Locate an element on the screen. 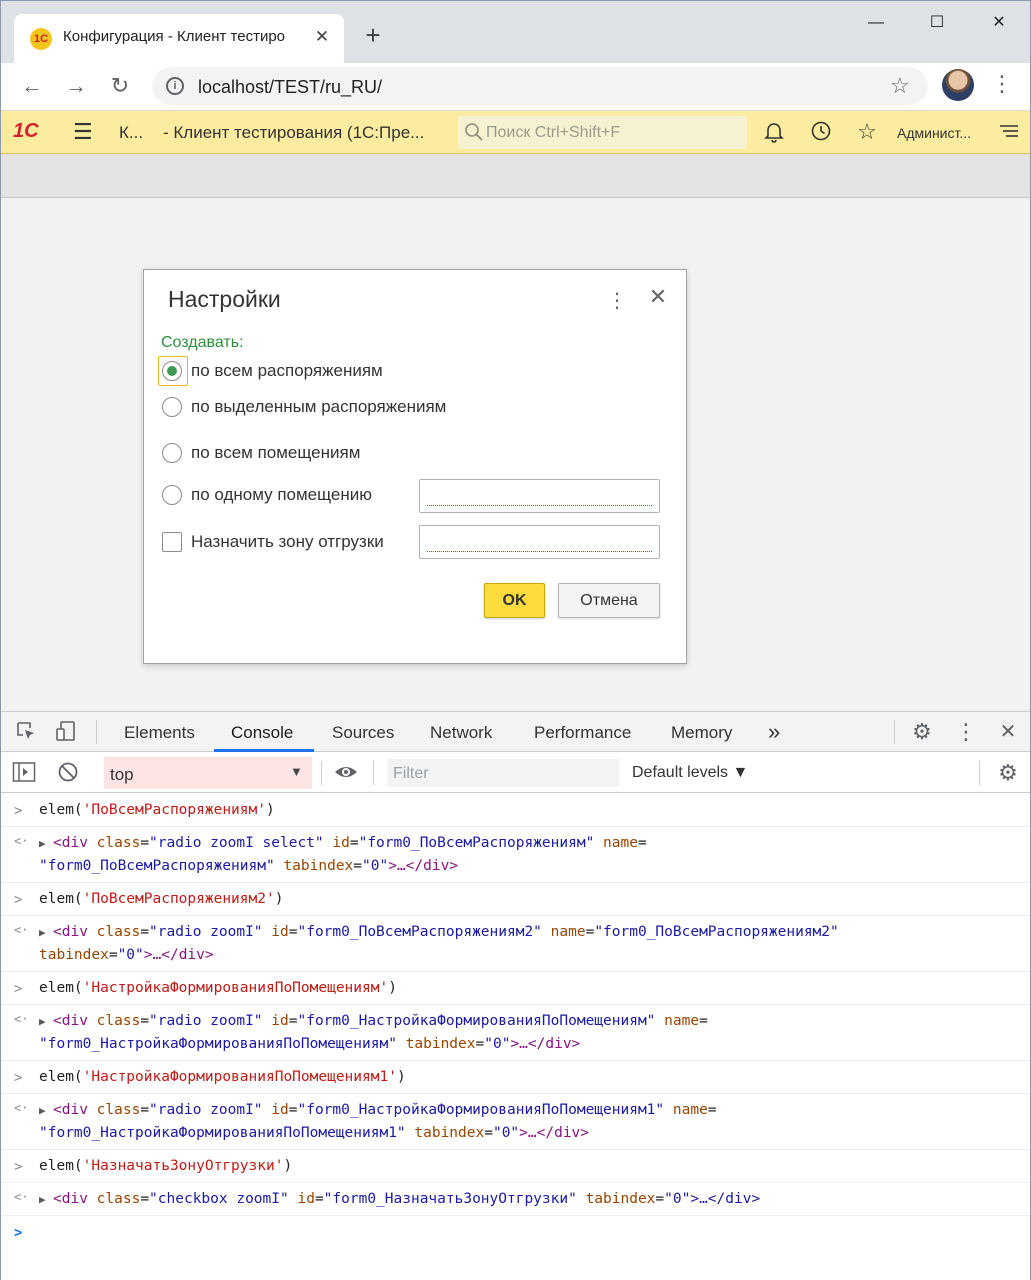  inspect-element-icon is located at coordinates (26, 732).